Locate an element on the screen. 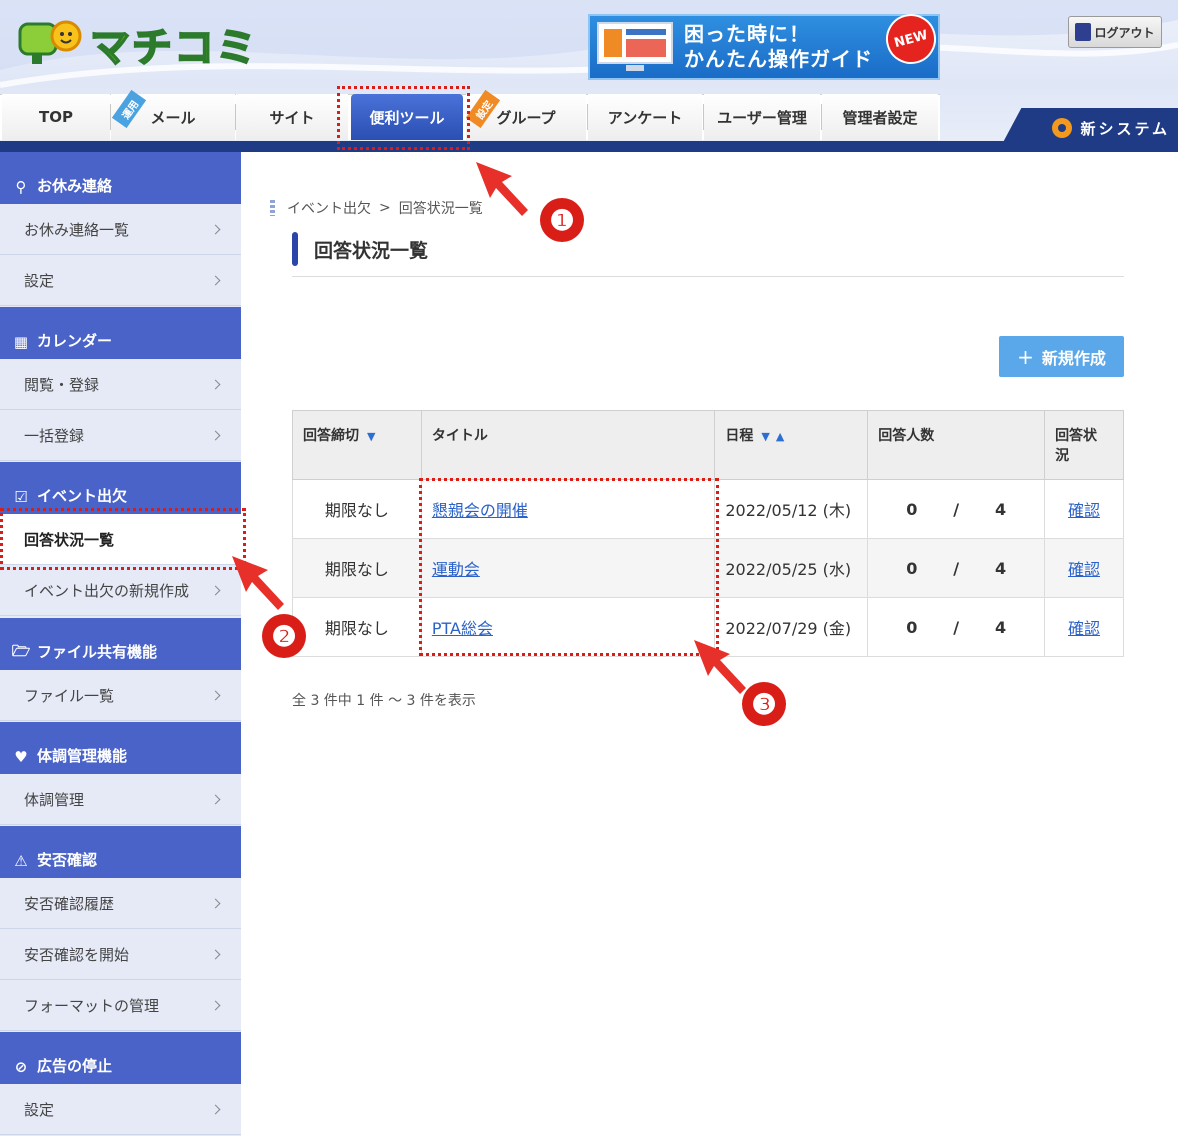 Image resolution: width=1178 pixels, height=1136 pixels. breadcrumb-parent: イベント出欠 is located at coordinates (329, 208).